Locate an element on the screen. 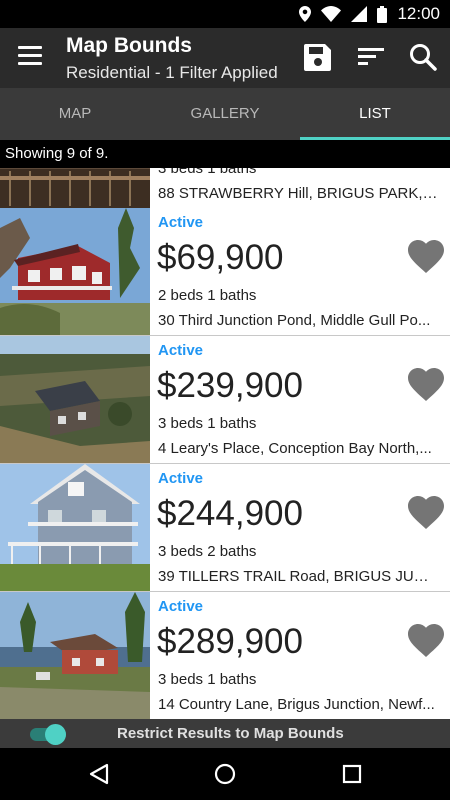  save-icon is located at coordinates (318, 57).